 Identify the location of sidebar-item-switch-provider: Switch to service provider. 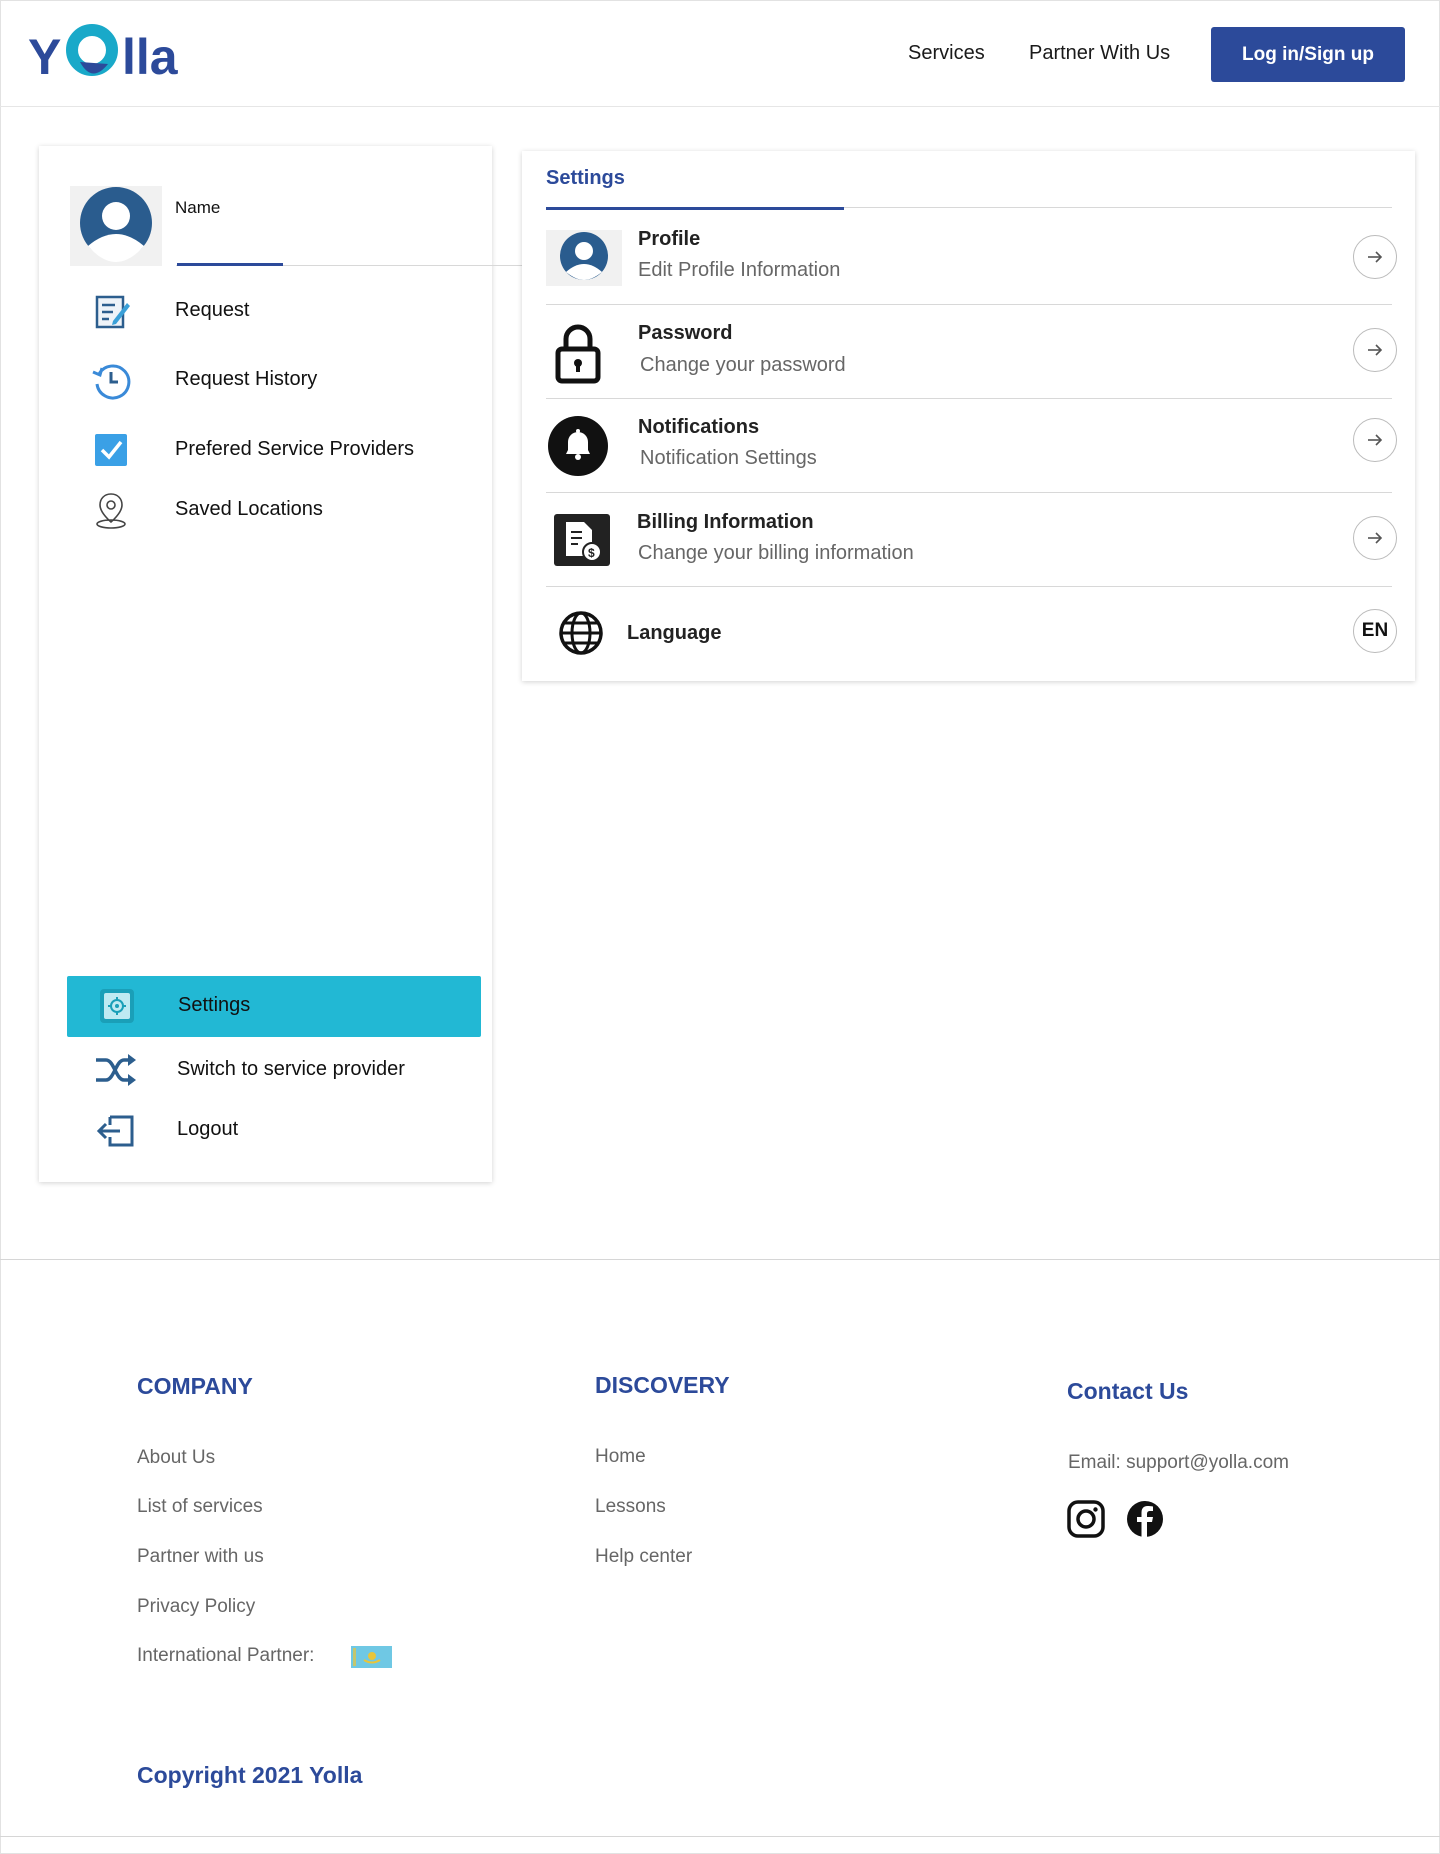
(265, 1069).